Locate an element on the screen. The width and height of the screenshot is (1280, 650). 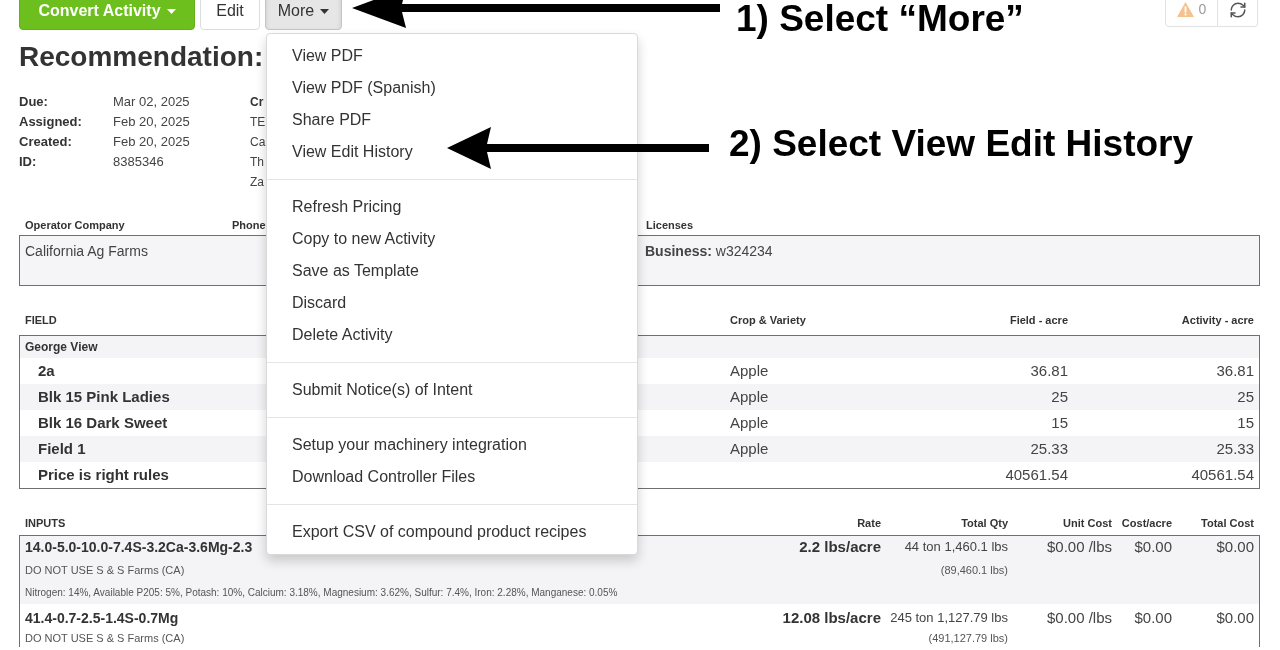
detail-value: Mar 02, 2025 is located at coordinates (151, 102).